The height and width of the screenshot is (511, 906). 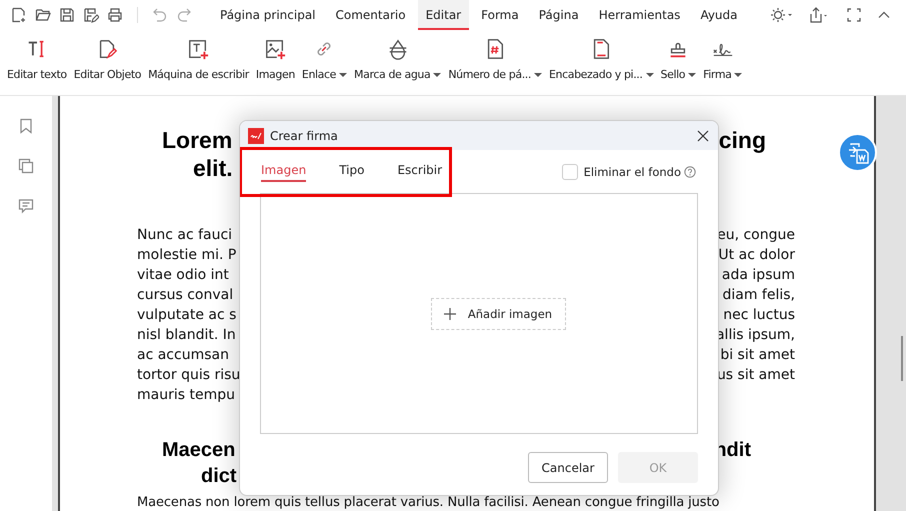 I want to click on toolbar-button: Sello, so click(x=679, y=55).